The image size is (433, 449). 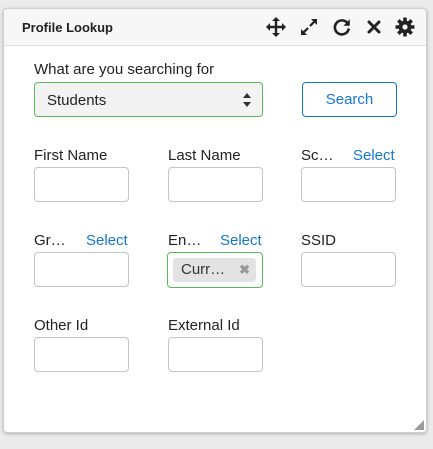 I want to click on refresh-icon, so click(x=342, y=27).